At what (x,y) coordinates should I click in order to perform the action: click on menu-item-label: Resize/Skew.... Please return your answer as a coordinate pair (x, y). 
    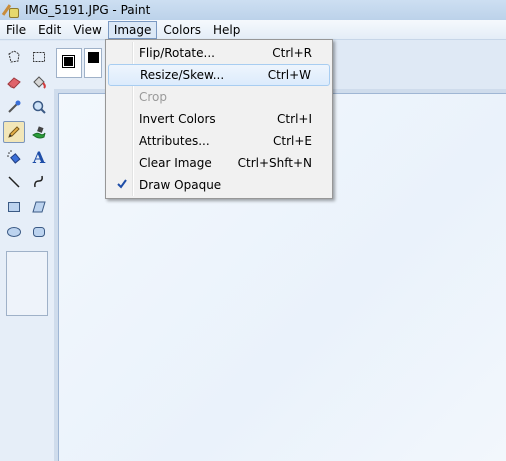
    Looking at the image, I should click on (182, 75).